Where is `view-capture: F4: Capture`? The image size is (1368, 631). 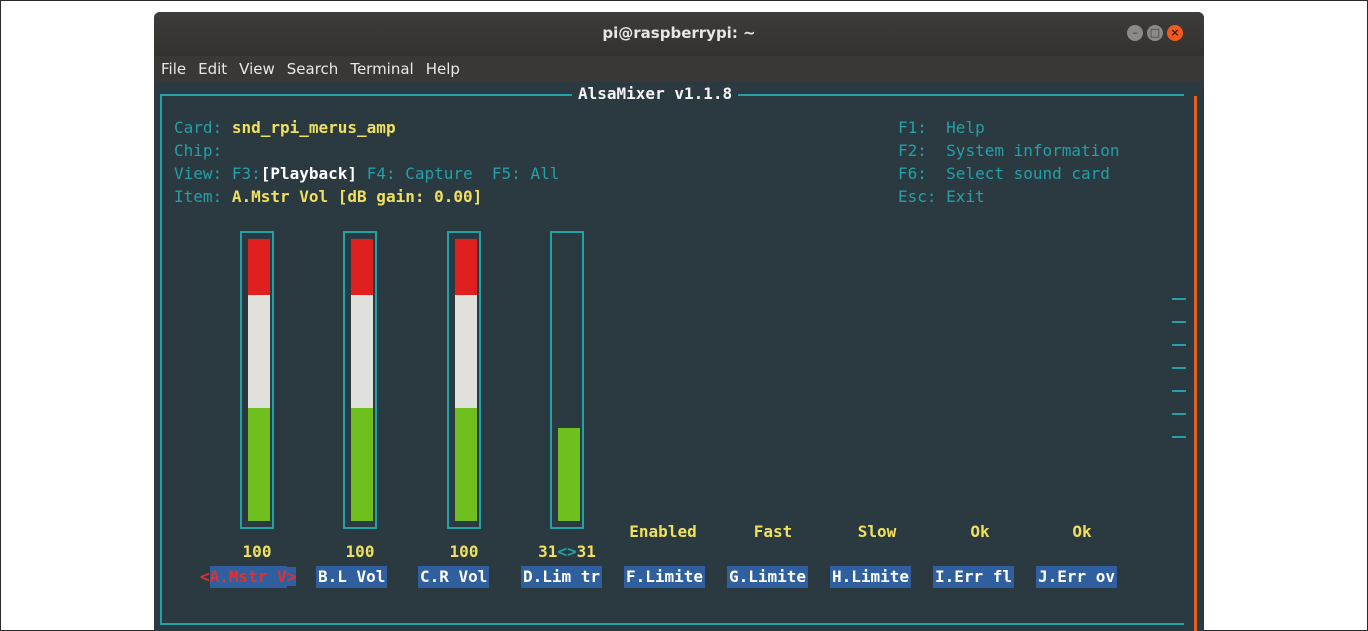 view-capture: F4: Capture is located at coordinates (420, 173).